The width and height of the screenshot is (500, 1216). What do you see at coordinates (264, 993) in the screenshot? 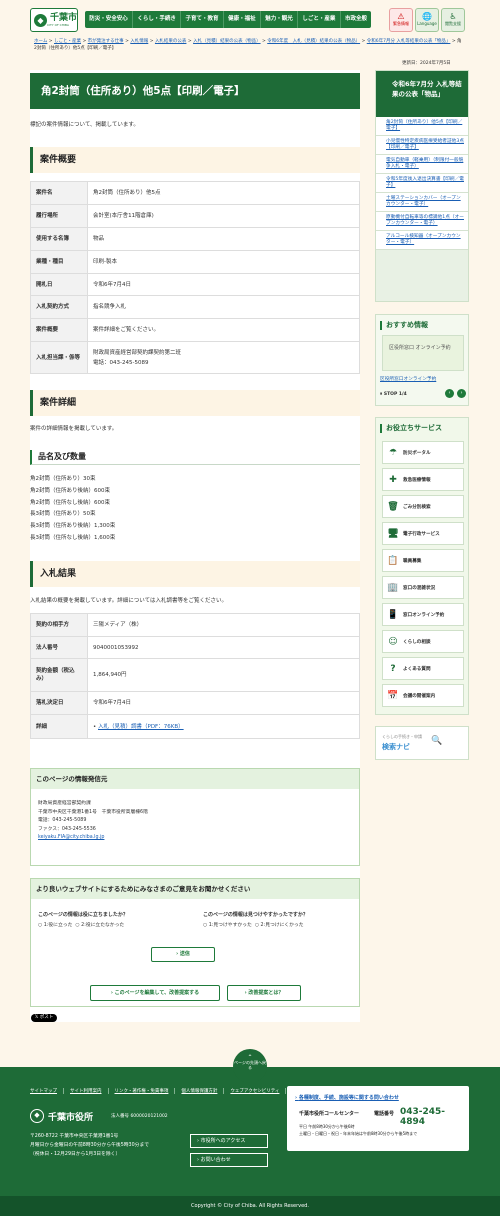
I see `about-proposal-button: › 改善提案とは？` at bounding box center [264, 993].